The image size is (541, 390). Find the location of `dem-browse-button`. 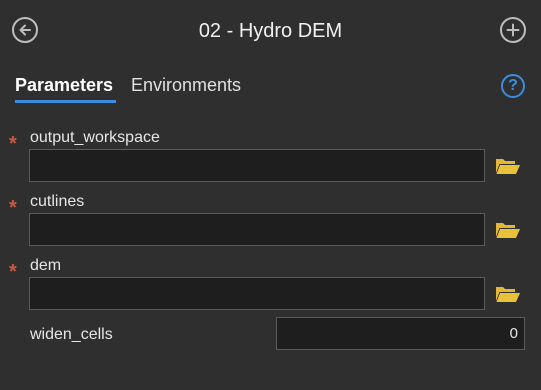

dem-browse-button is located at coordinates (508, 294).